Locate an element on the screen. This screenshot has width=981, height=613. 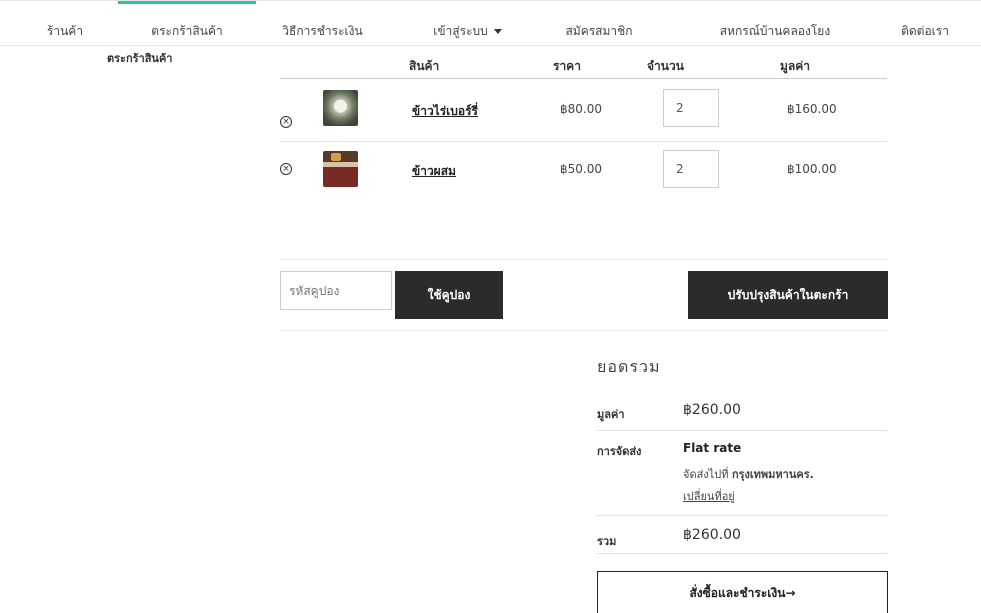
totals-total-label: รวม is located at coordinates (607, 541).